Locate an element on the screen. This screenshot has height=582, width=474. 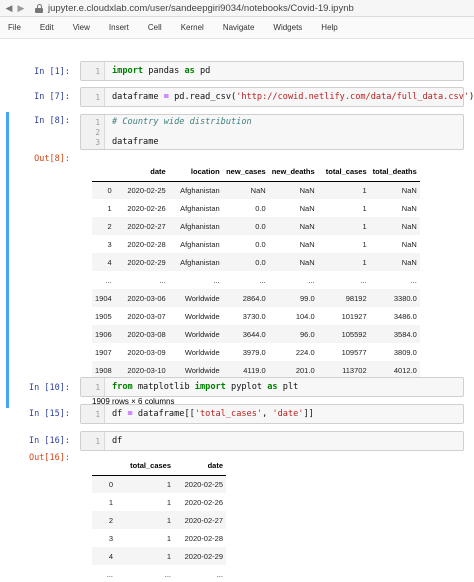
menu-kernel: Kernel is located at coordinates (192, 27).